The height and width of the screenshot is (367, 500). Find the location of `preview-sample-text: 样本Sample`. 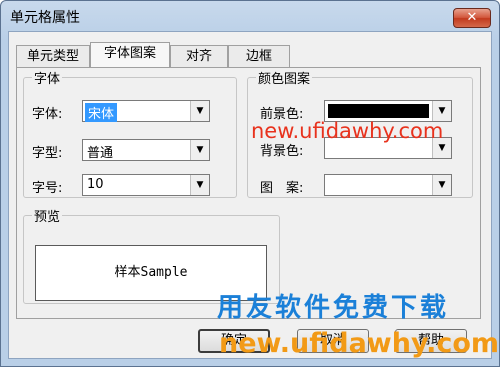

preview-sample-text: 样本Sample is located at coordinates (151, 272).